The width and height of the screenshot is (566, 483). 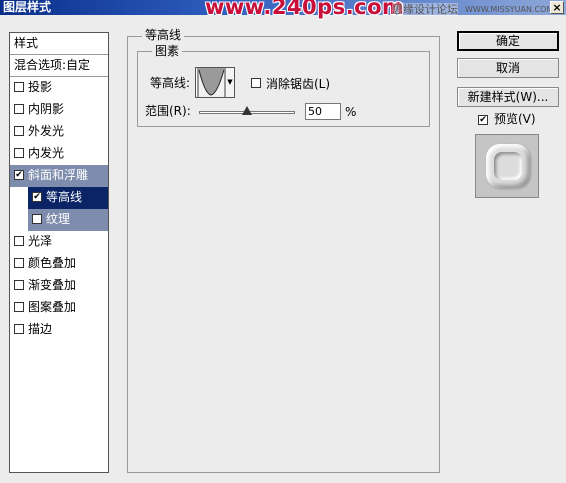 I want to click on sidebar-item-bevel-emboss: 斜面和浮雕, so click(x=59, y=176).